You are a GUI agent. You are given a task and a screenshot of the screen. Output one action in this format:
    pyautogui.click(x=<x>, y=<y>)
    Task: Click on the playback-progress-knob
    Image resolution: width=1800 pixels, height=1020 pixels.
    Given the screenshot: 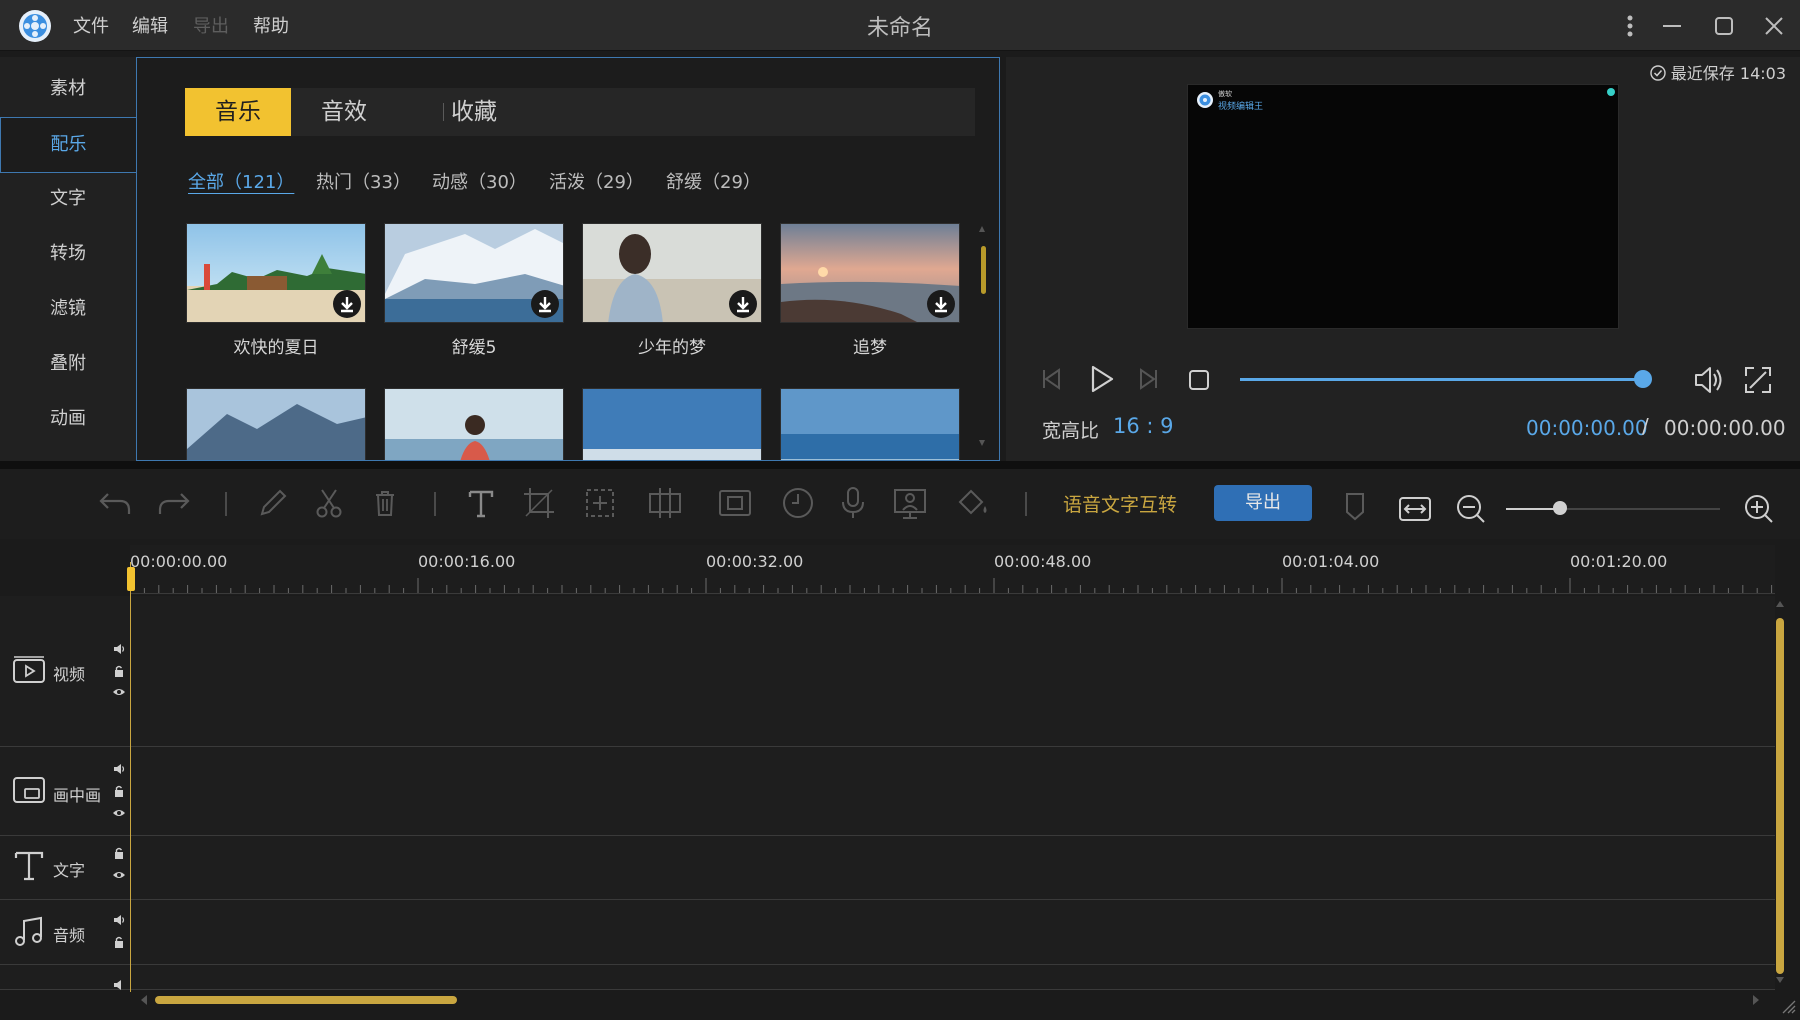 What is the action you would take?
    pyautogui.click(x=1643, y=379)
    